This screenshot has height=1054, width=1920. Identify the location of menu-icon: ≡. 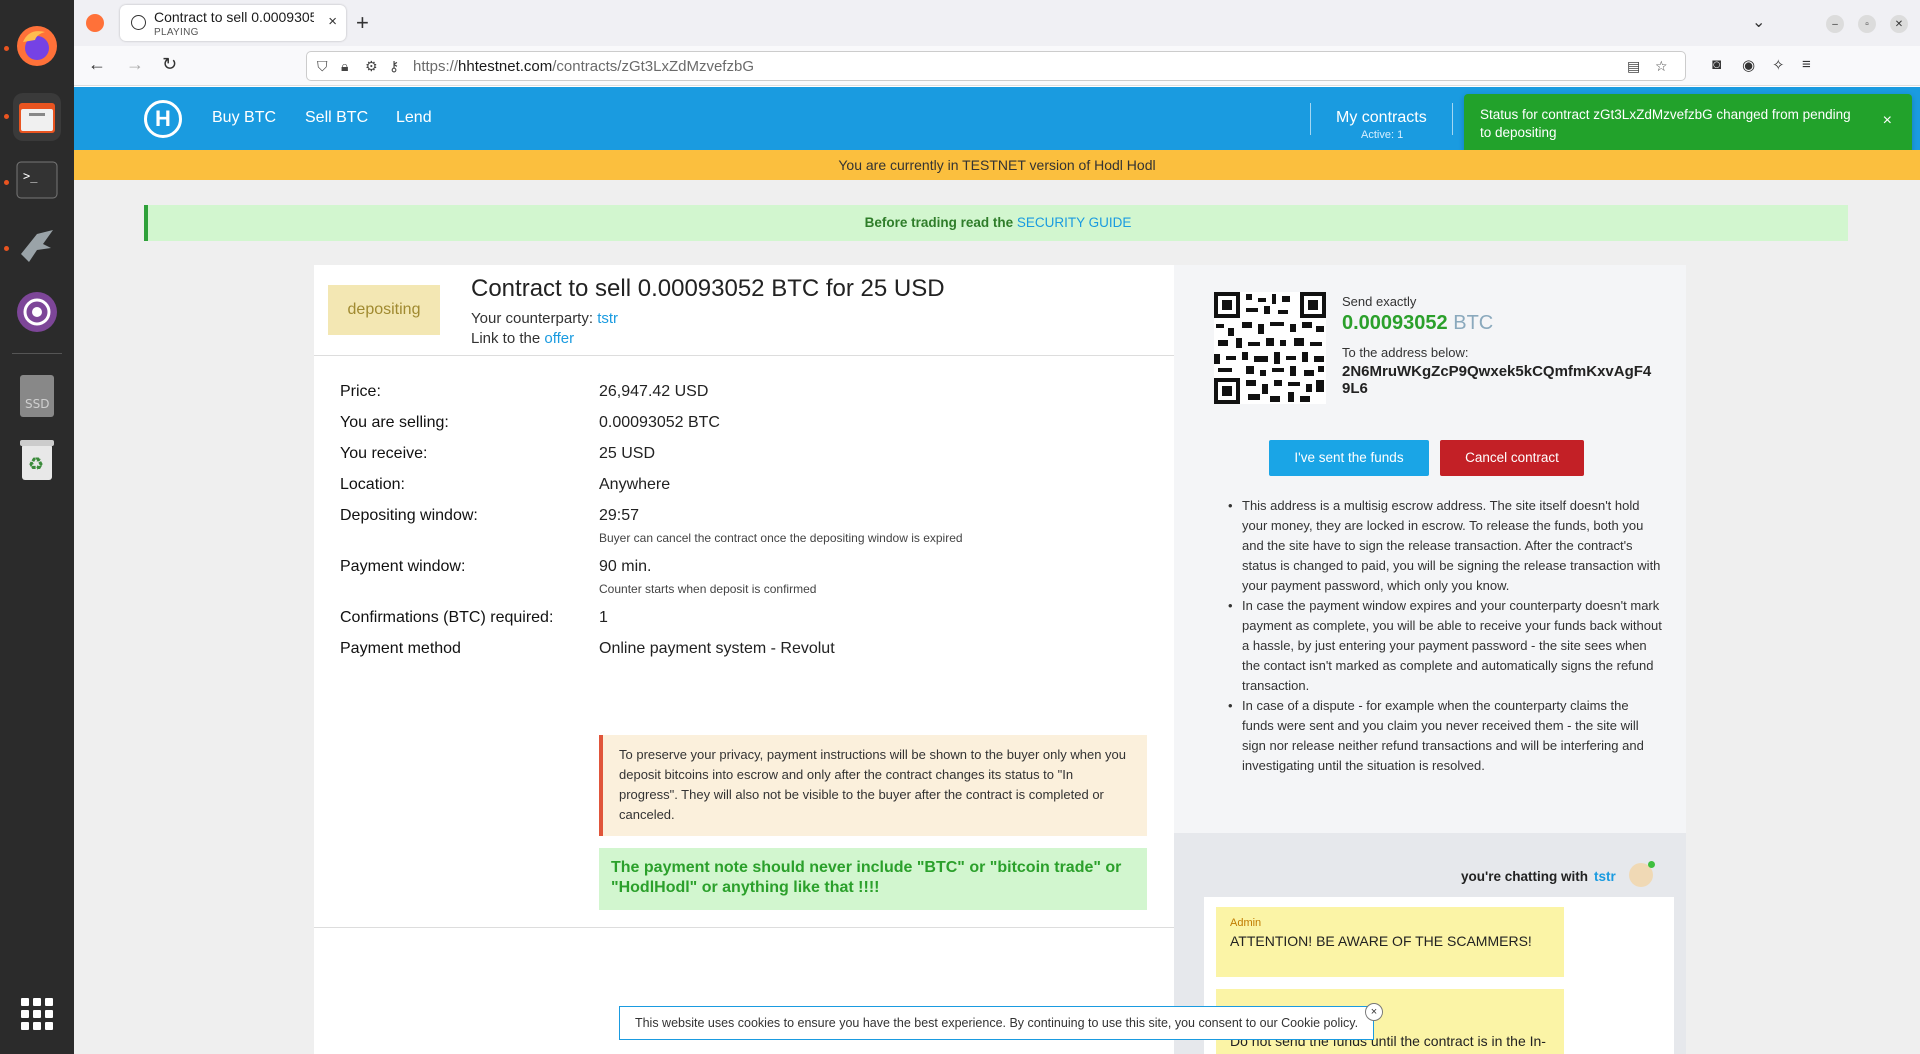
(1806, 64).